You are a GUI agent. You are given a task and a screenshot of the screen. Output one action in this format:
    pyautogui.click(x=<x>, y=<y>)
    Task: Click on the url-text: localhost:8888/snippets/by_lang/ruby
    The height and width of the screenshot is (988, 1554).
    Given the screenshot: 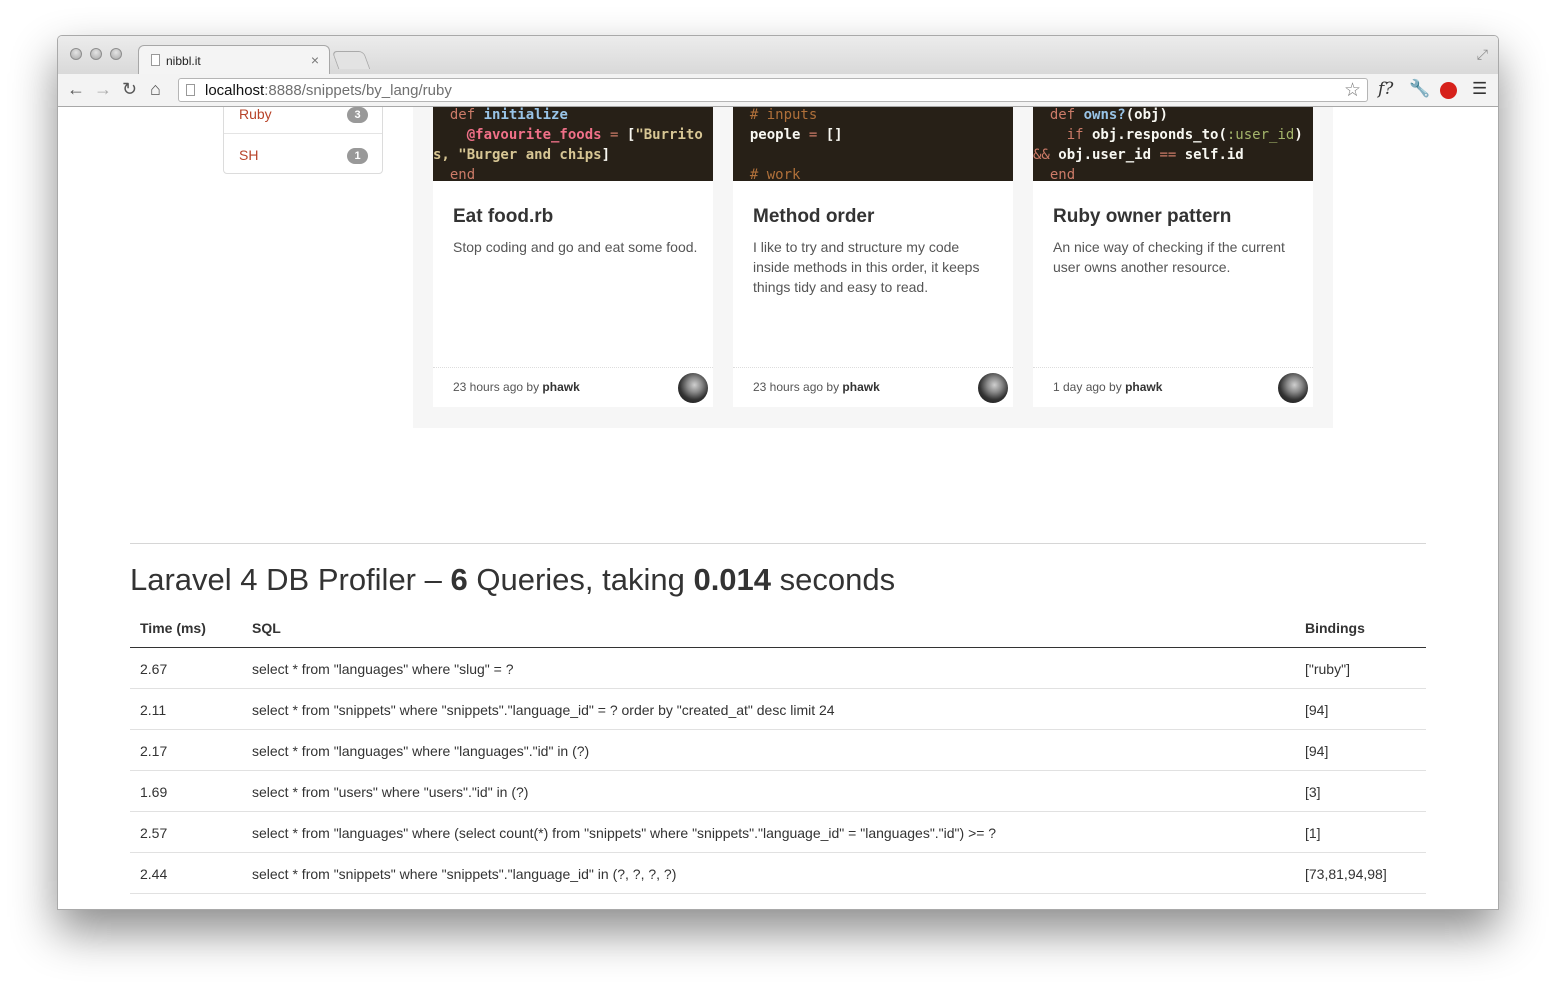 What is the action you would take?
    pyautogui.click(x=328, y=90)
    